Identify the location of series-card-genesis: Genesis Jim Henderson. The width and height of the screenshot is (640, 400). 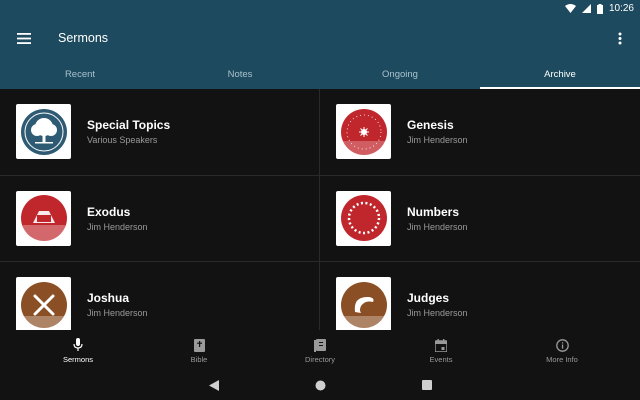
(480, 132).